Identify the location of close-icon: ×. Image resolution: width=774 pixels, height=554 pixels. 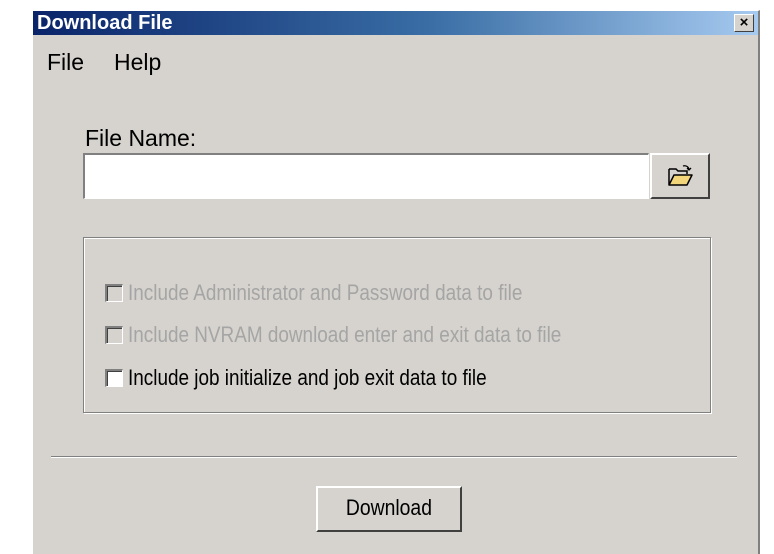
(744, 22).